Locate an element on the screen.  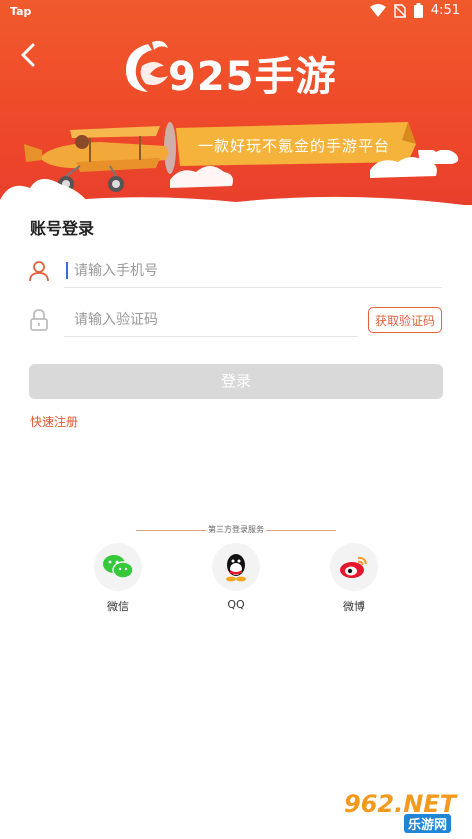
qq-login-button: QQ is located at coordinates (236, 577).